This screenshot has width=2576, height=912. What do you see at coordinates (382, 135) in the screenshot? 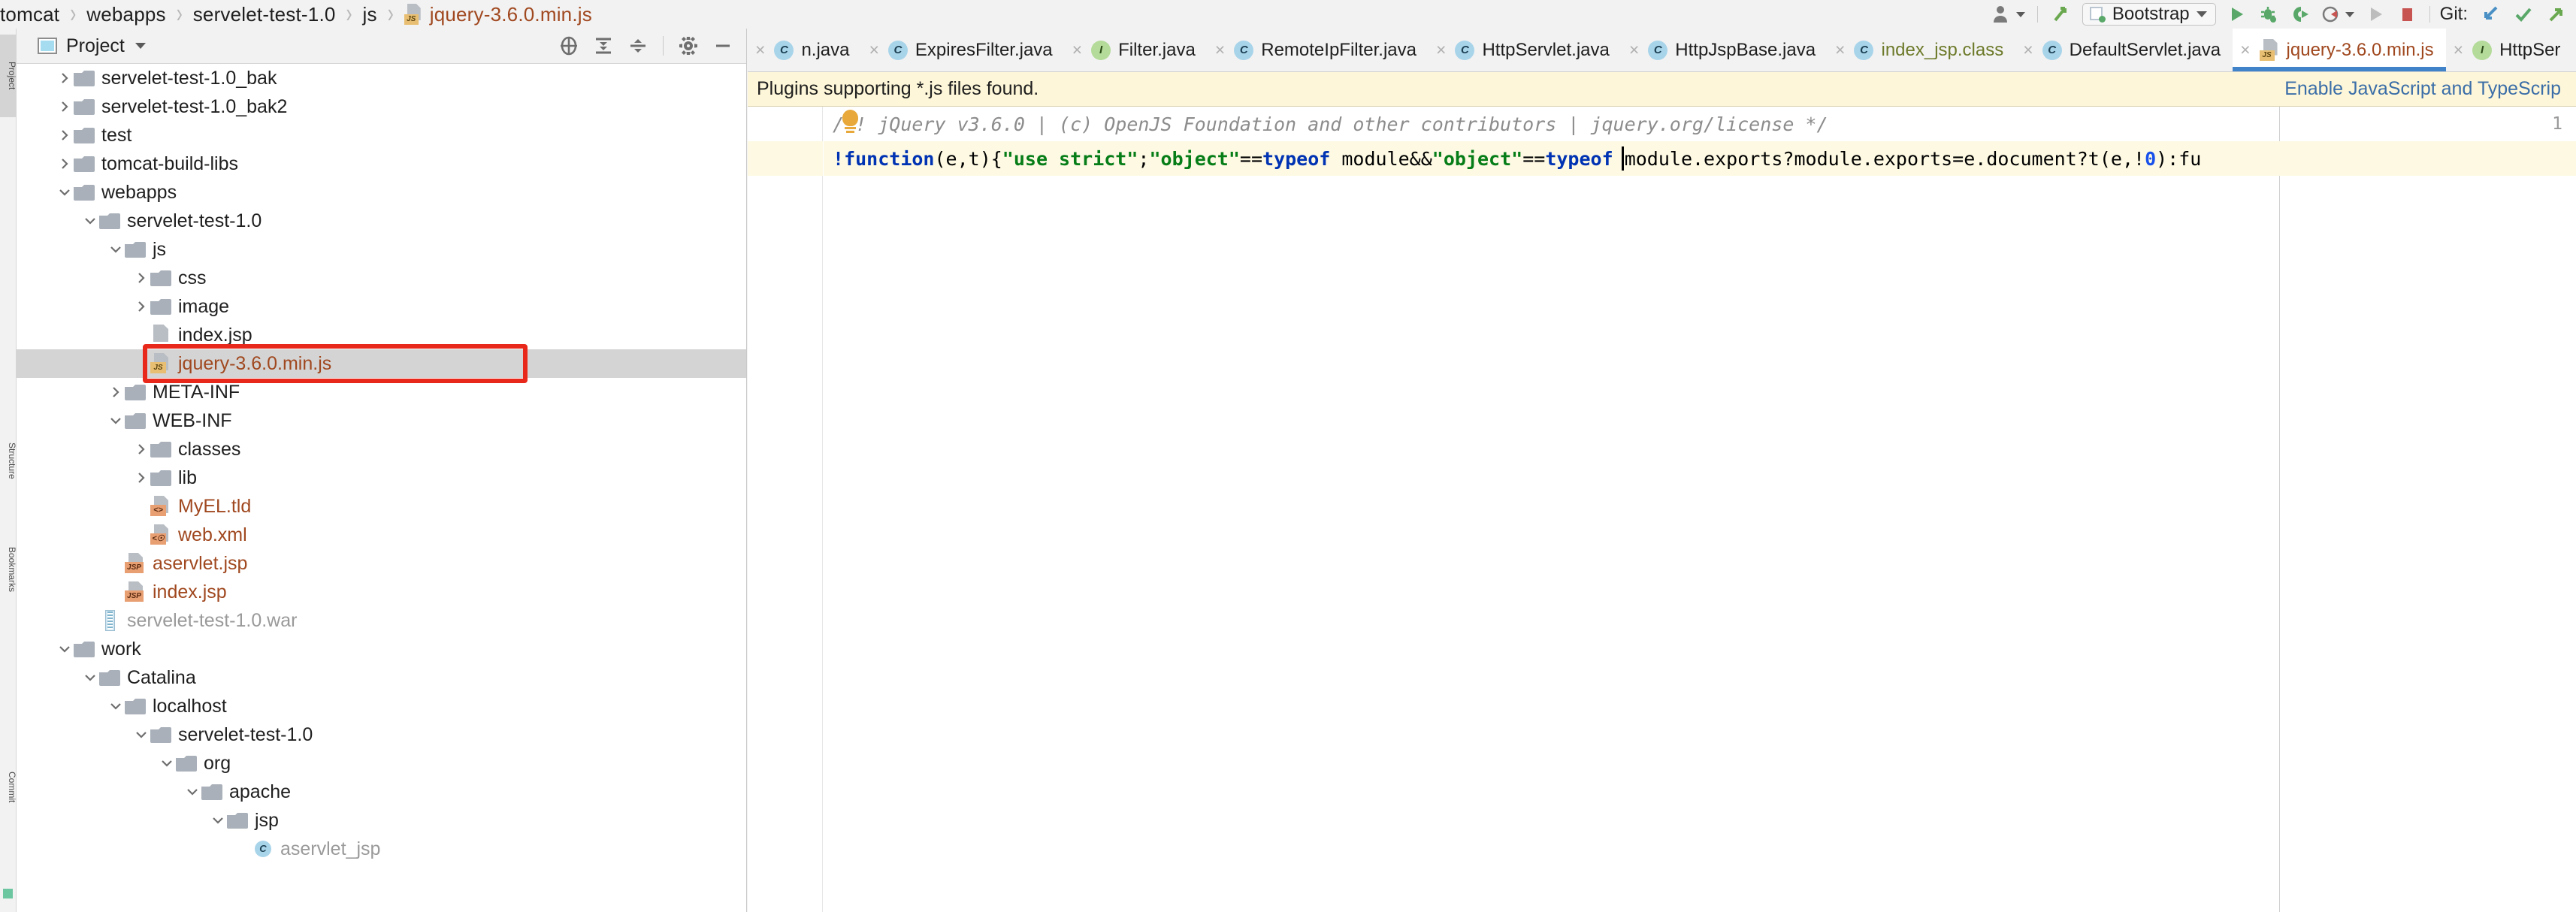
I see `tree-row: test` at bounding box center [382, 135].